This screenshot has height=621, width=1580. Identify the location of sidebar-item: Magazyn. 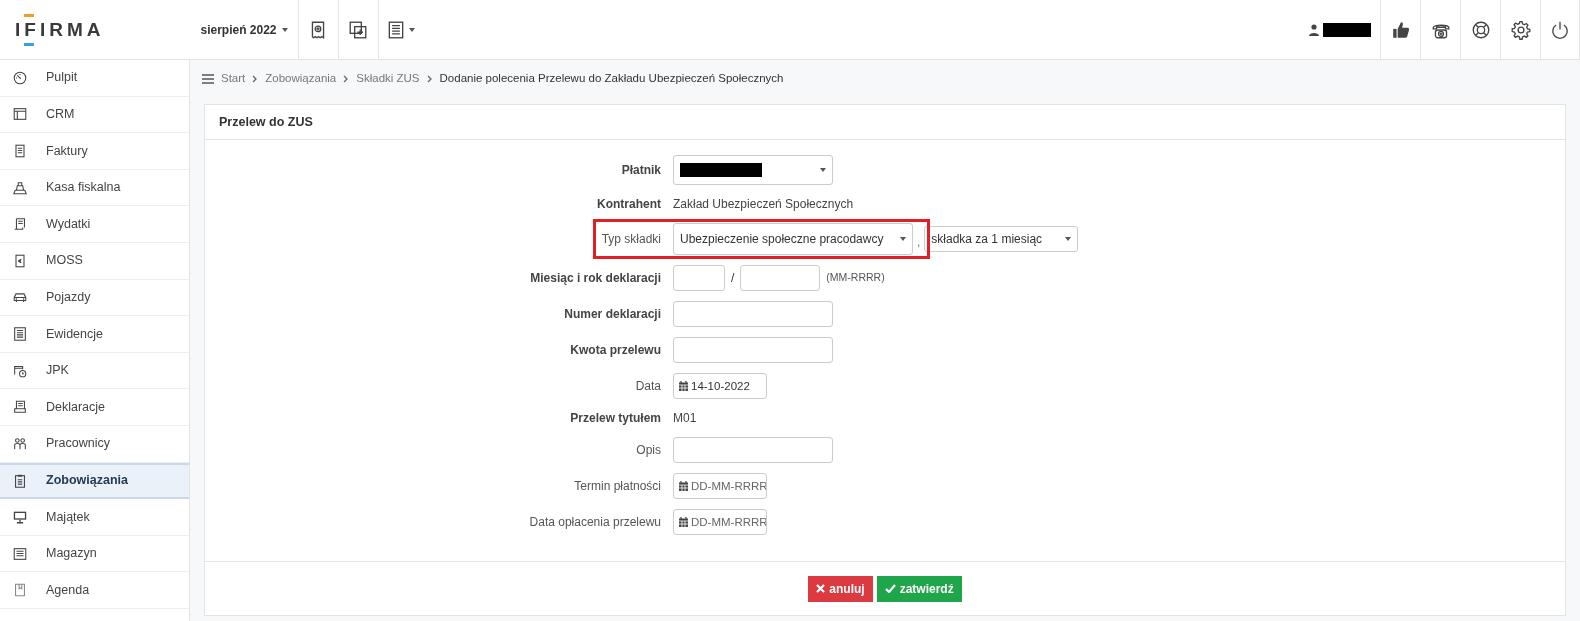
(94, 554).